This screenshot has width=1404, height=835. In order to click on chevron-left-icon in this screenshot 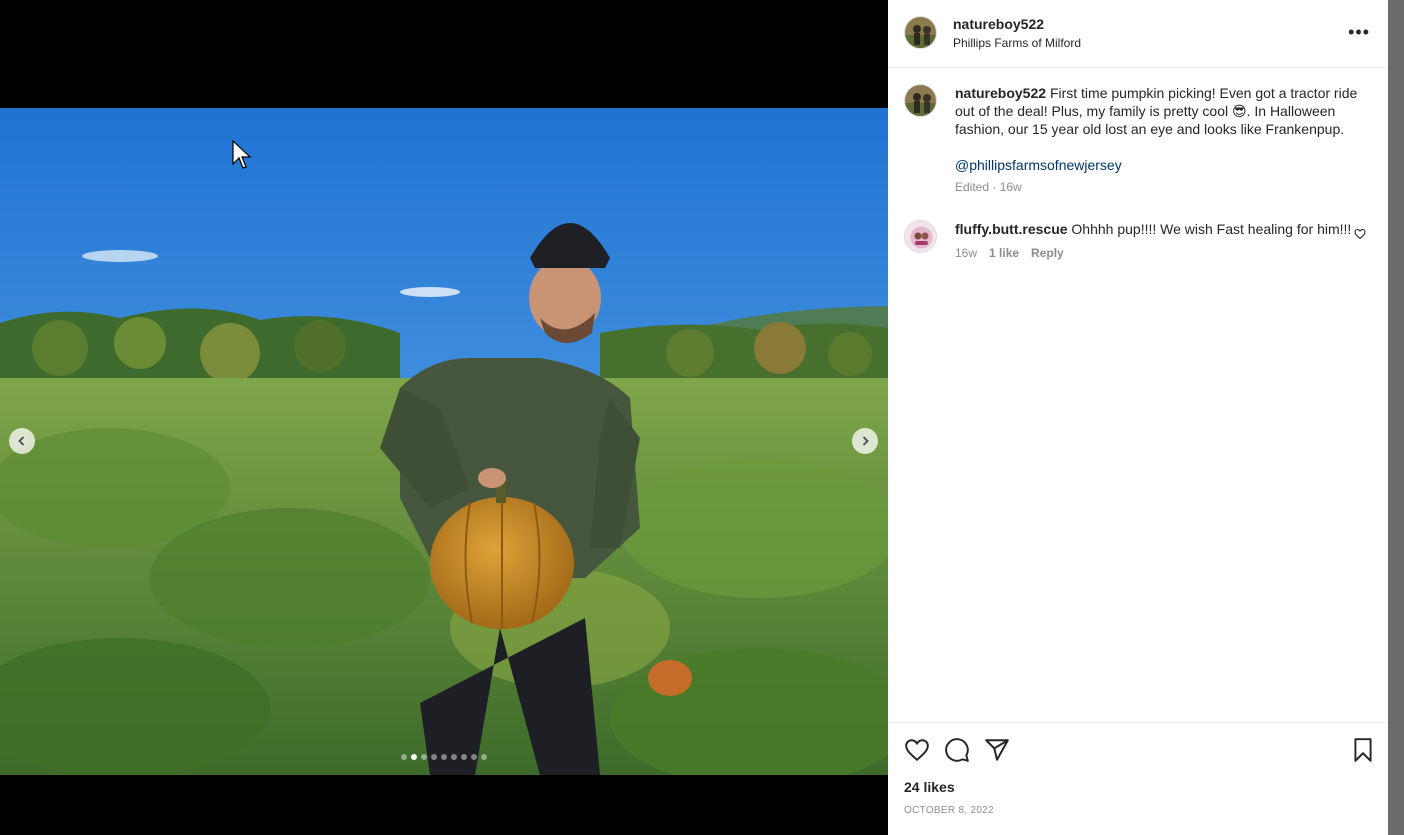, I will do `click(21, 441)`.